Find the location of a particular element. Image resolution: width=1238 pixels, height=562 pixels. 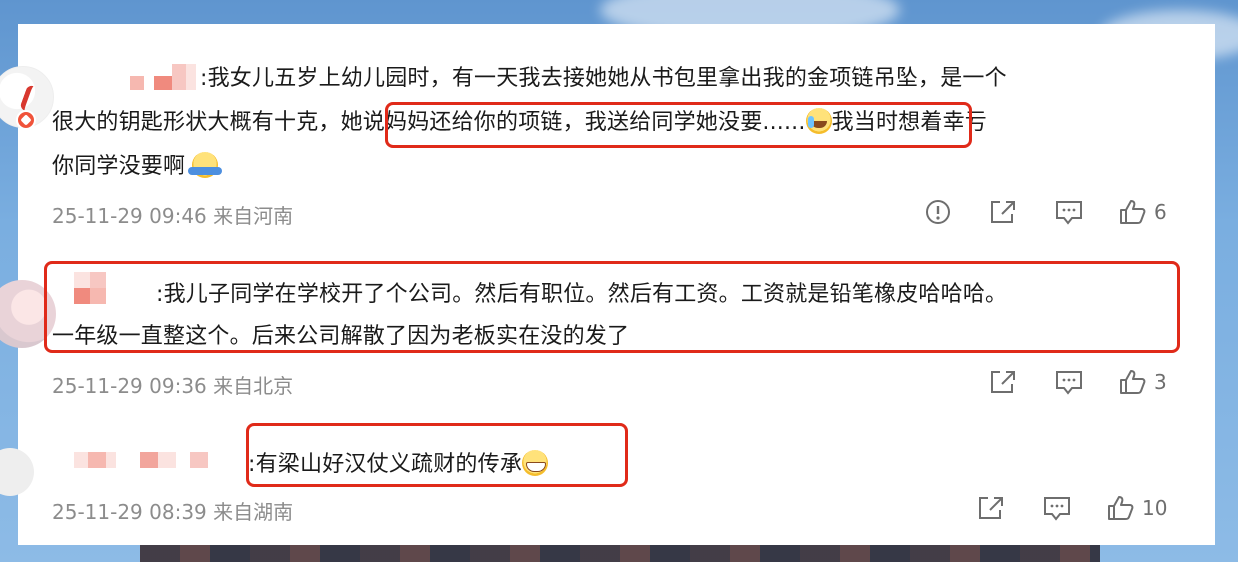

like-button: 3 is located at coordinates (1142, 382).